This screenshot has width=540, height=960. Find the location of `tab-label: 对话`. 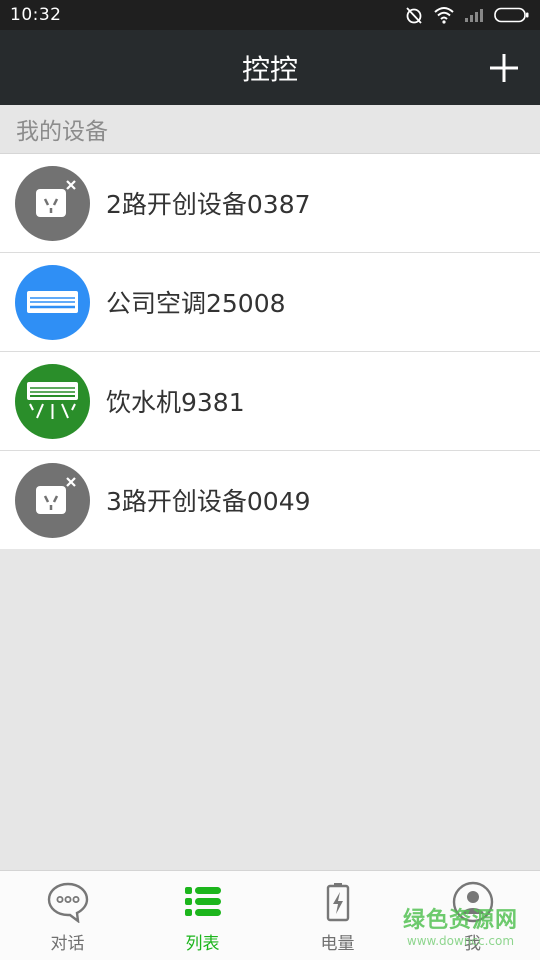

tab-label: 对话 is located at coordinates (67, 944).